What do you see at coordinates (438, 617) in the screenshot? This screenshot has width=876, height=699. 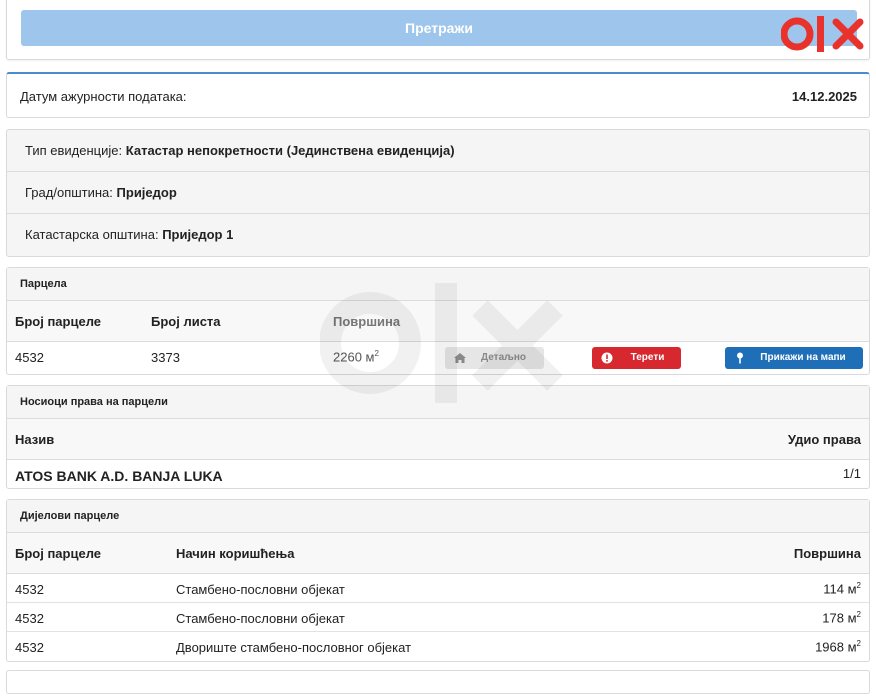 I see `table-row: 4532 Стамбено-пословни објекат 178 м2` at bounding box center [438, 617].